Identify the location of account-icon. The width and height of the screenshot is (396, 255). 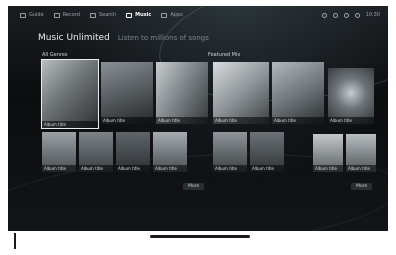
(357, 15).